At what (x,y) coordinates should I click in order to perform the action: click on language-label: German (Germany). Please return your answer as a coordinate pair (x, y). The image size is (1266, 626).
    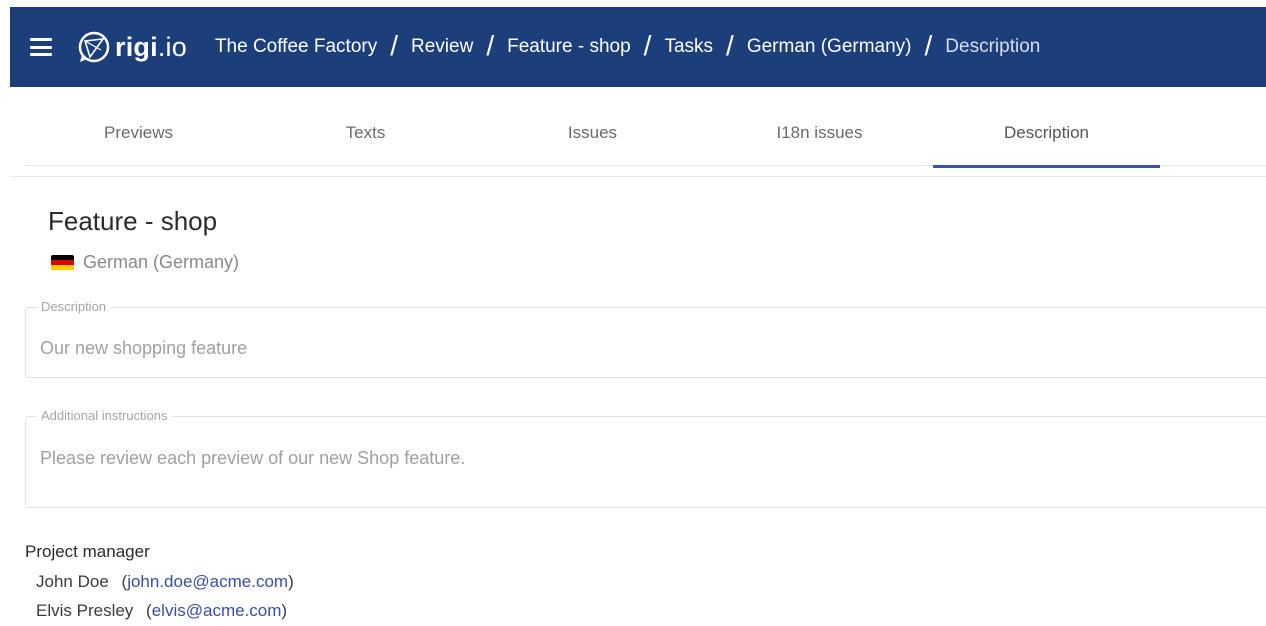
    Looking at the image, I should click on (145, 262).